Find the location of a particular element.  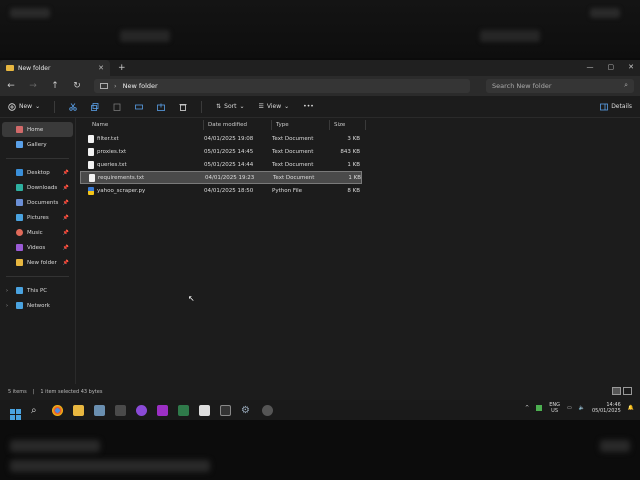

minimize-button: — is located at coordinates (590, 67).